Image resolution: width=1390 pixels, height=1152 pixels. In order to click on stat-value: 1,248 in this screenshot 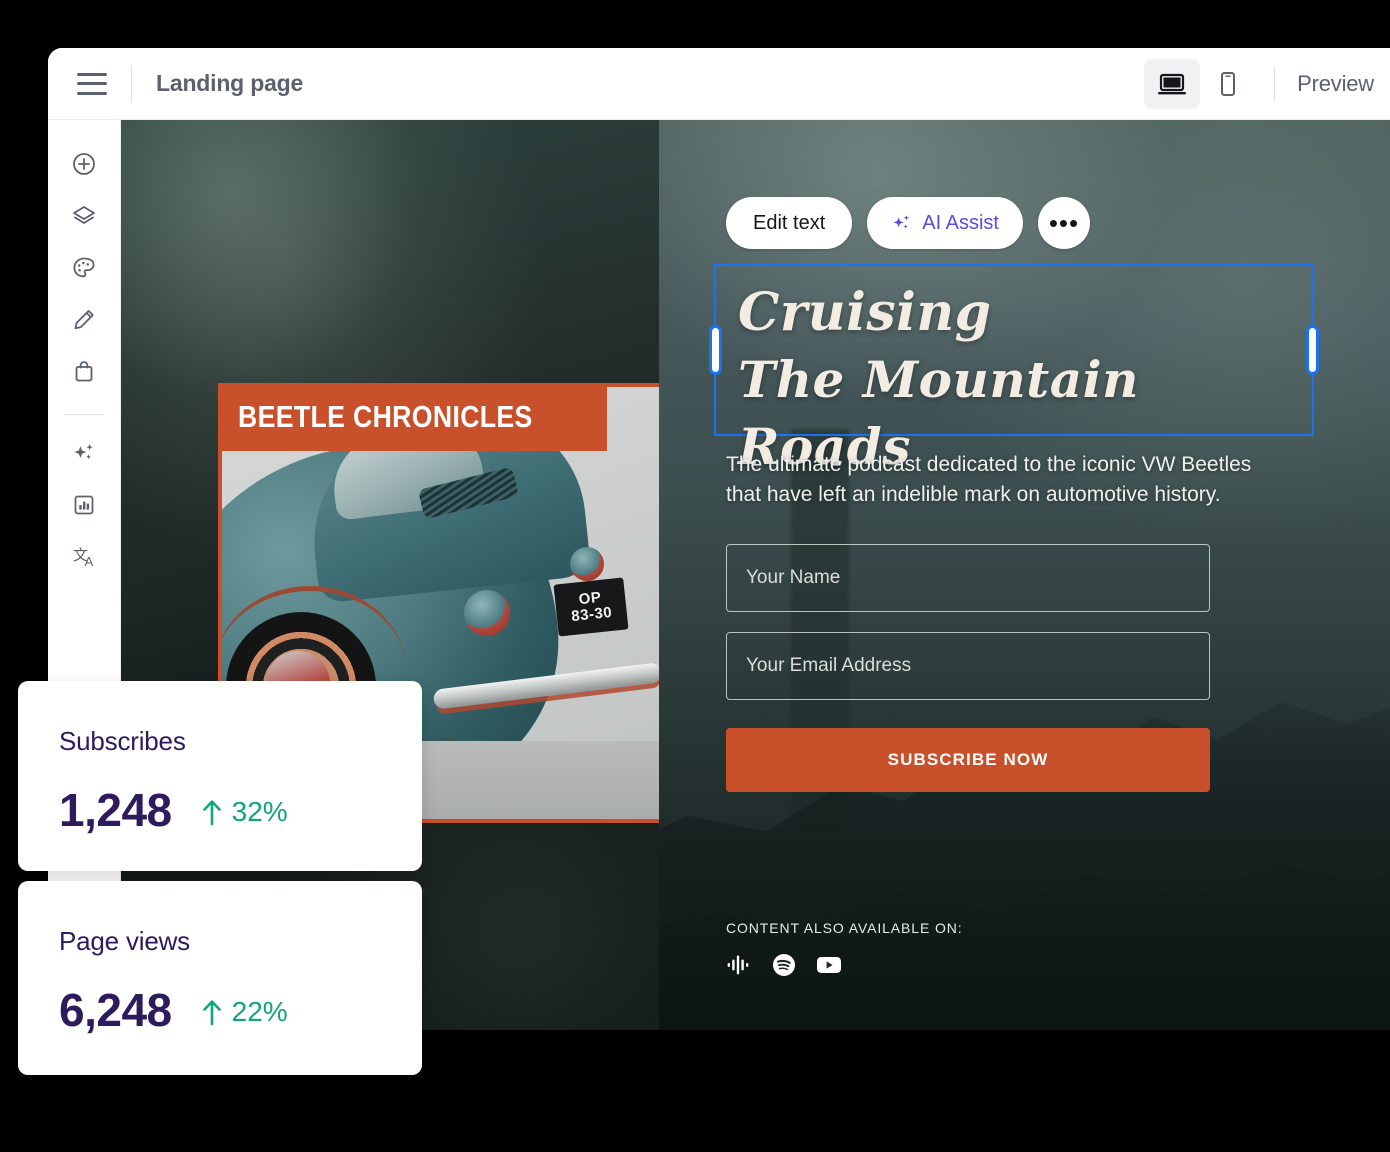, I will do `click(115, 810)`.